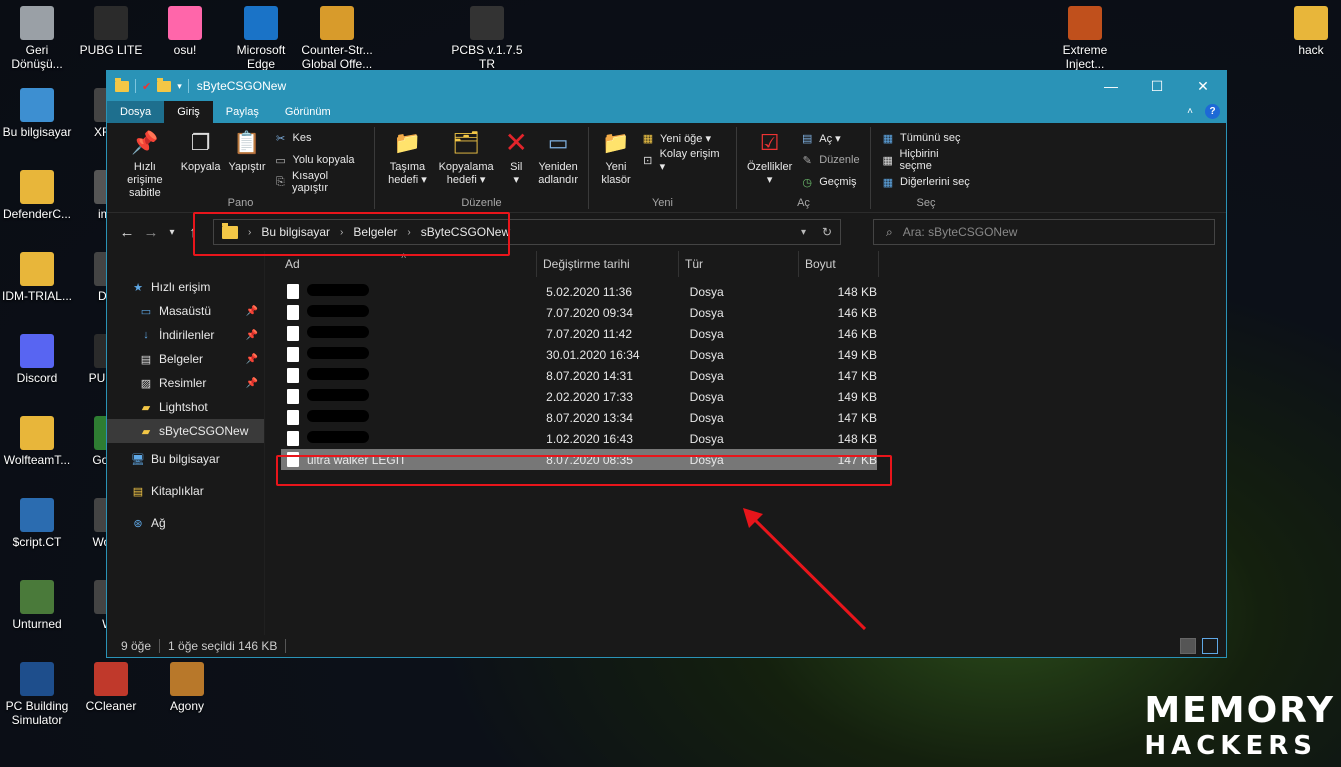  I want to click on computer-icon, so click(37, 105).